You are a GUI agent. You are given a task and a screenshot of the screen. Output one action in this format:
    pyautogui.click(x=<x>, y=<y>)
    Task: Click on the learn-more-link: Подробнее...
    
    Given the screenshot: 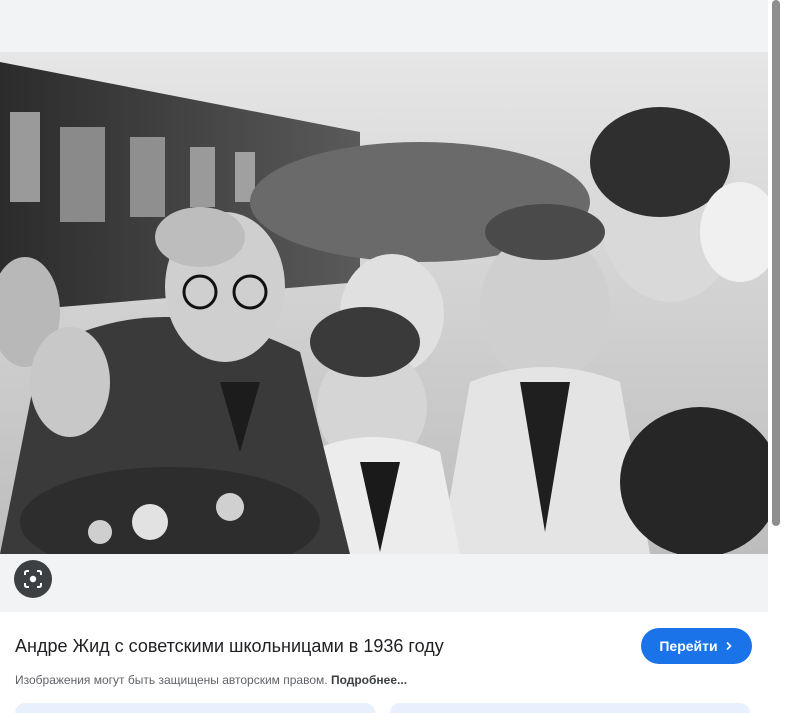 What is the action you would take?
    pyautogui.click(x=369, y=680)
    